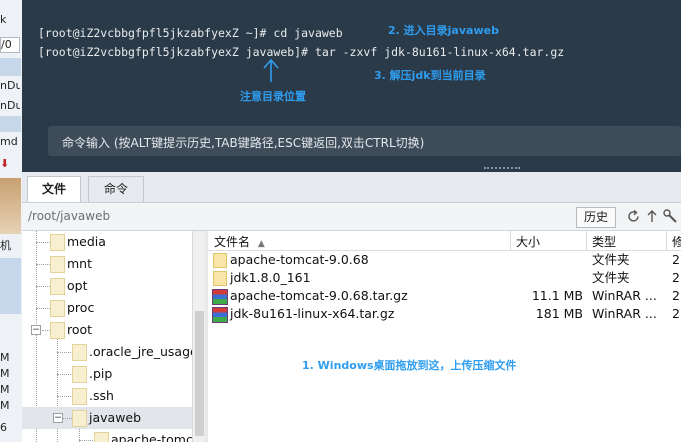  Describe the element at coordinates (107, 330) in the screenshot. I see `tree-item: − root` at that location.